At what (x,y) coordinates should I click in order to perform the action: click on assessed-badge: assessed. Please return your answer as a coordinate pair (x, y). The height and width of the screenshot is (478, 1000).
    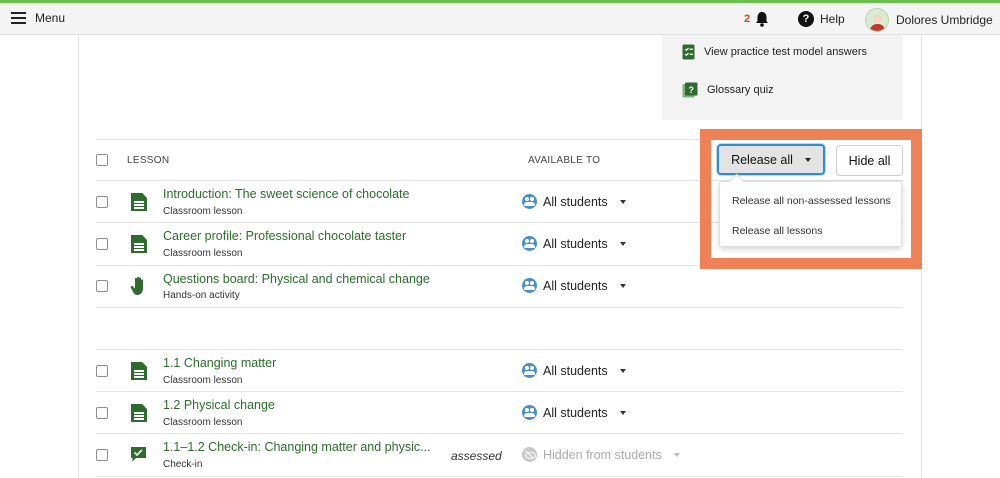
    Looking at the image, I should click on (476, 456).